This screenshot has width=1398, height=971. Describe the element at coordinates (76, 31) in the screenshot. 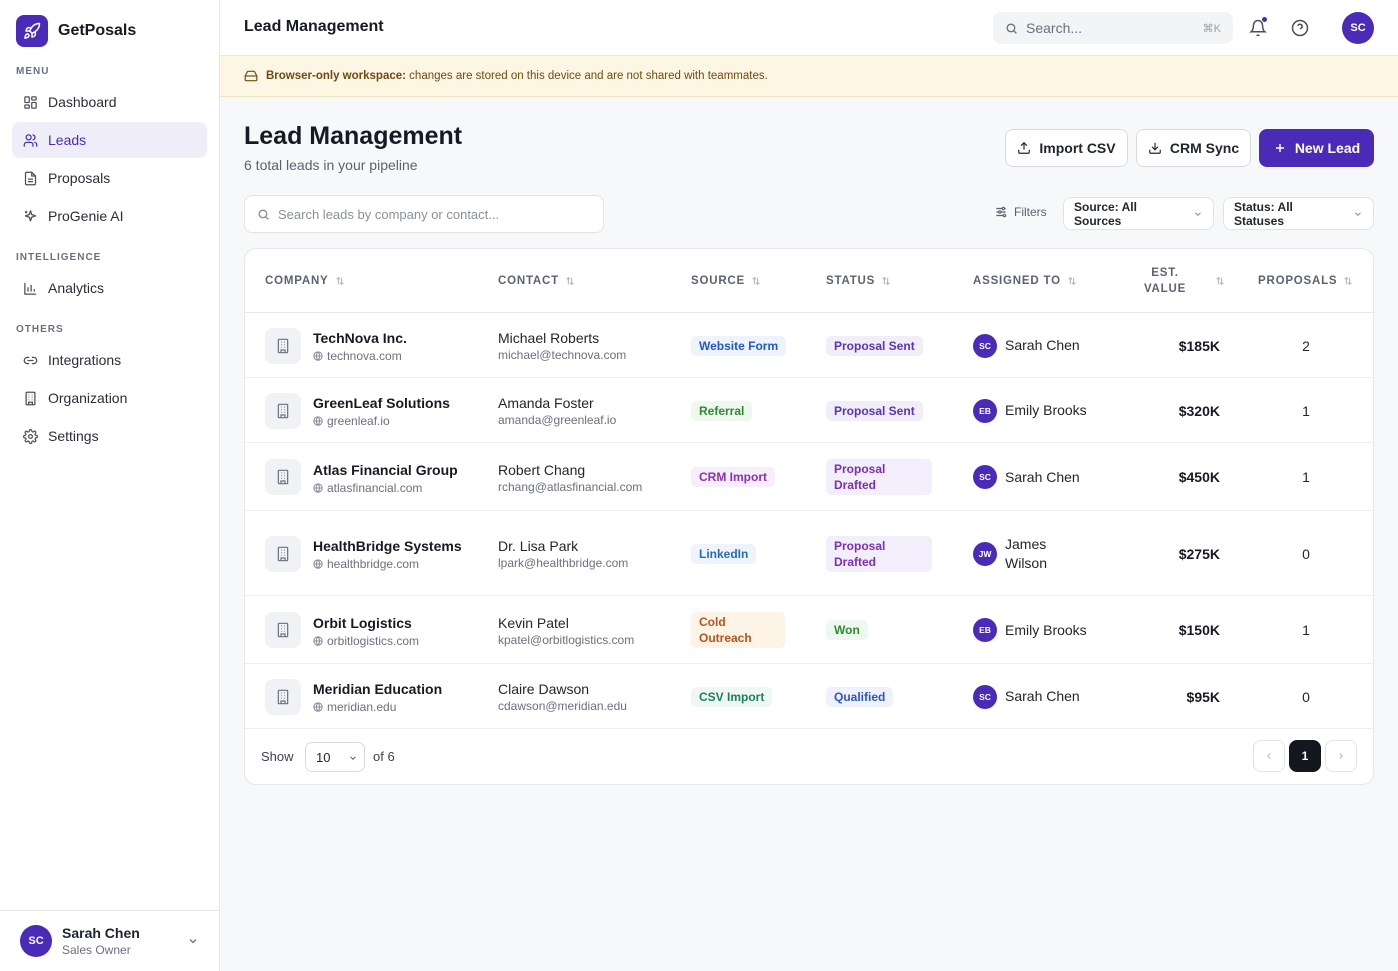

I see `brand: GetPosals` at that location.